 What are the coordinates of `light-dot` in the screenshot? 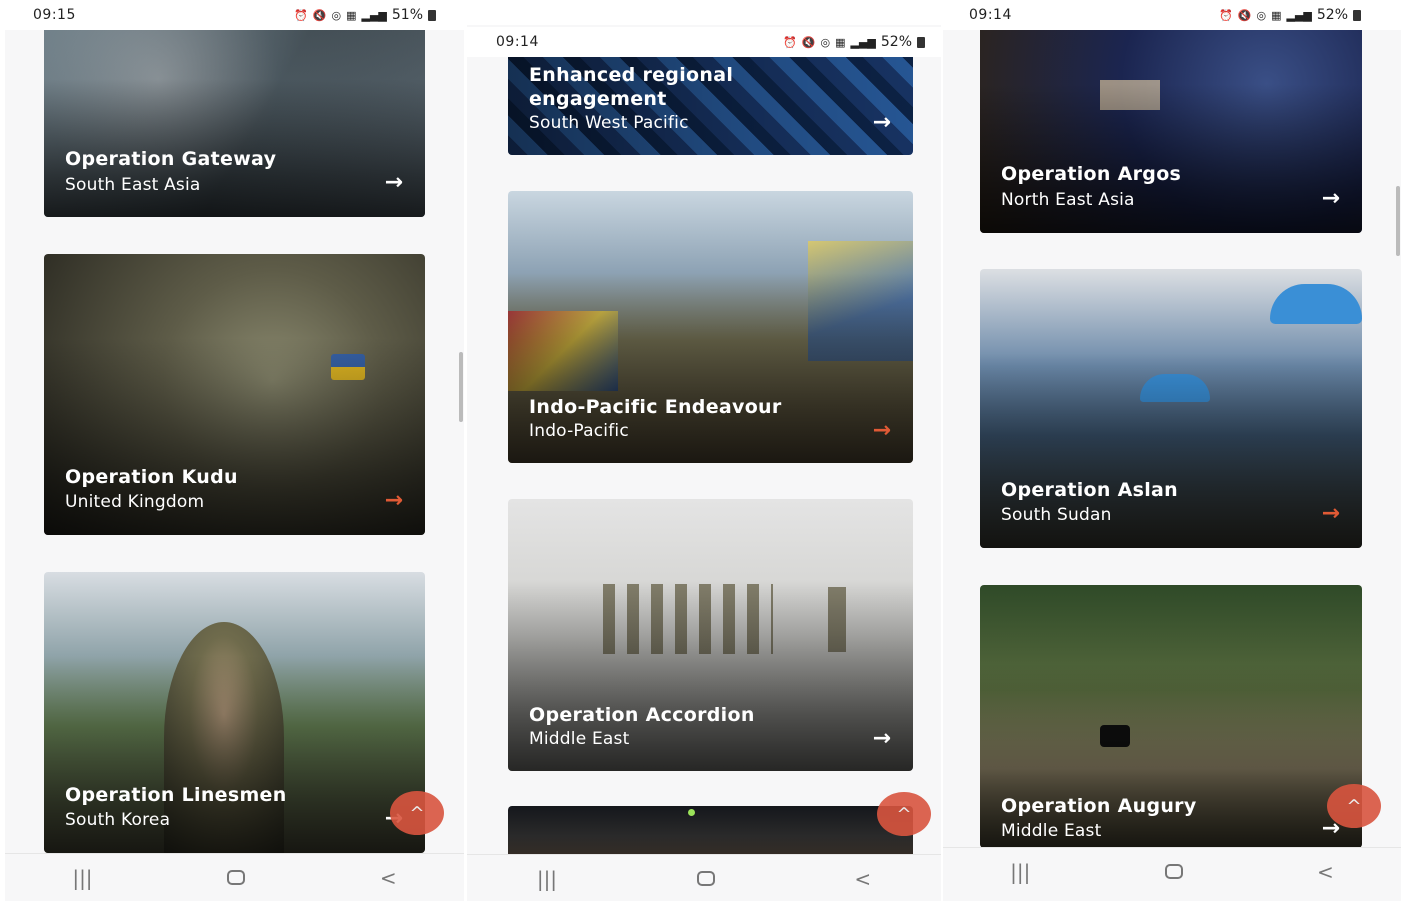 It's located at (691, 812).